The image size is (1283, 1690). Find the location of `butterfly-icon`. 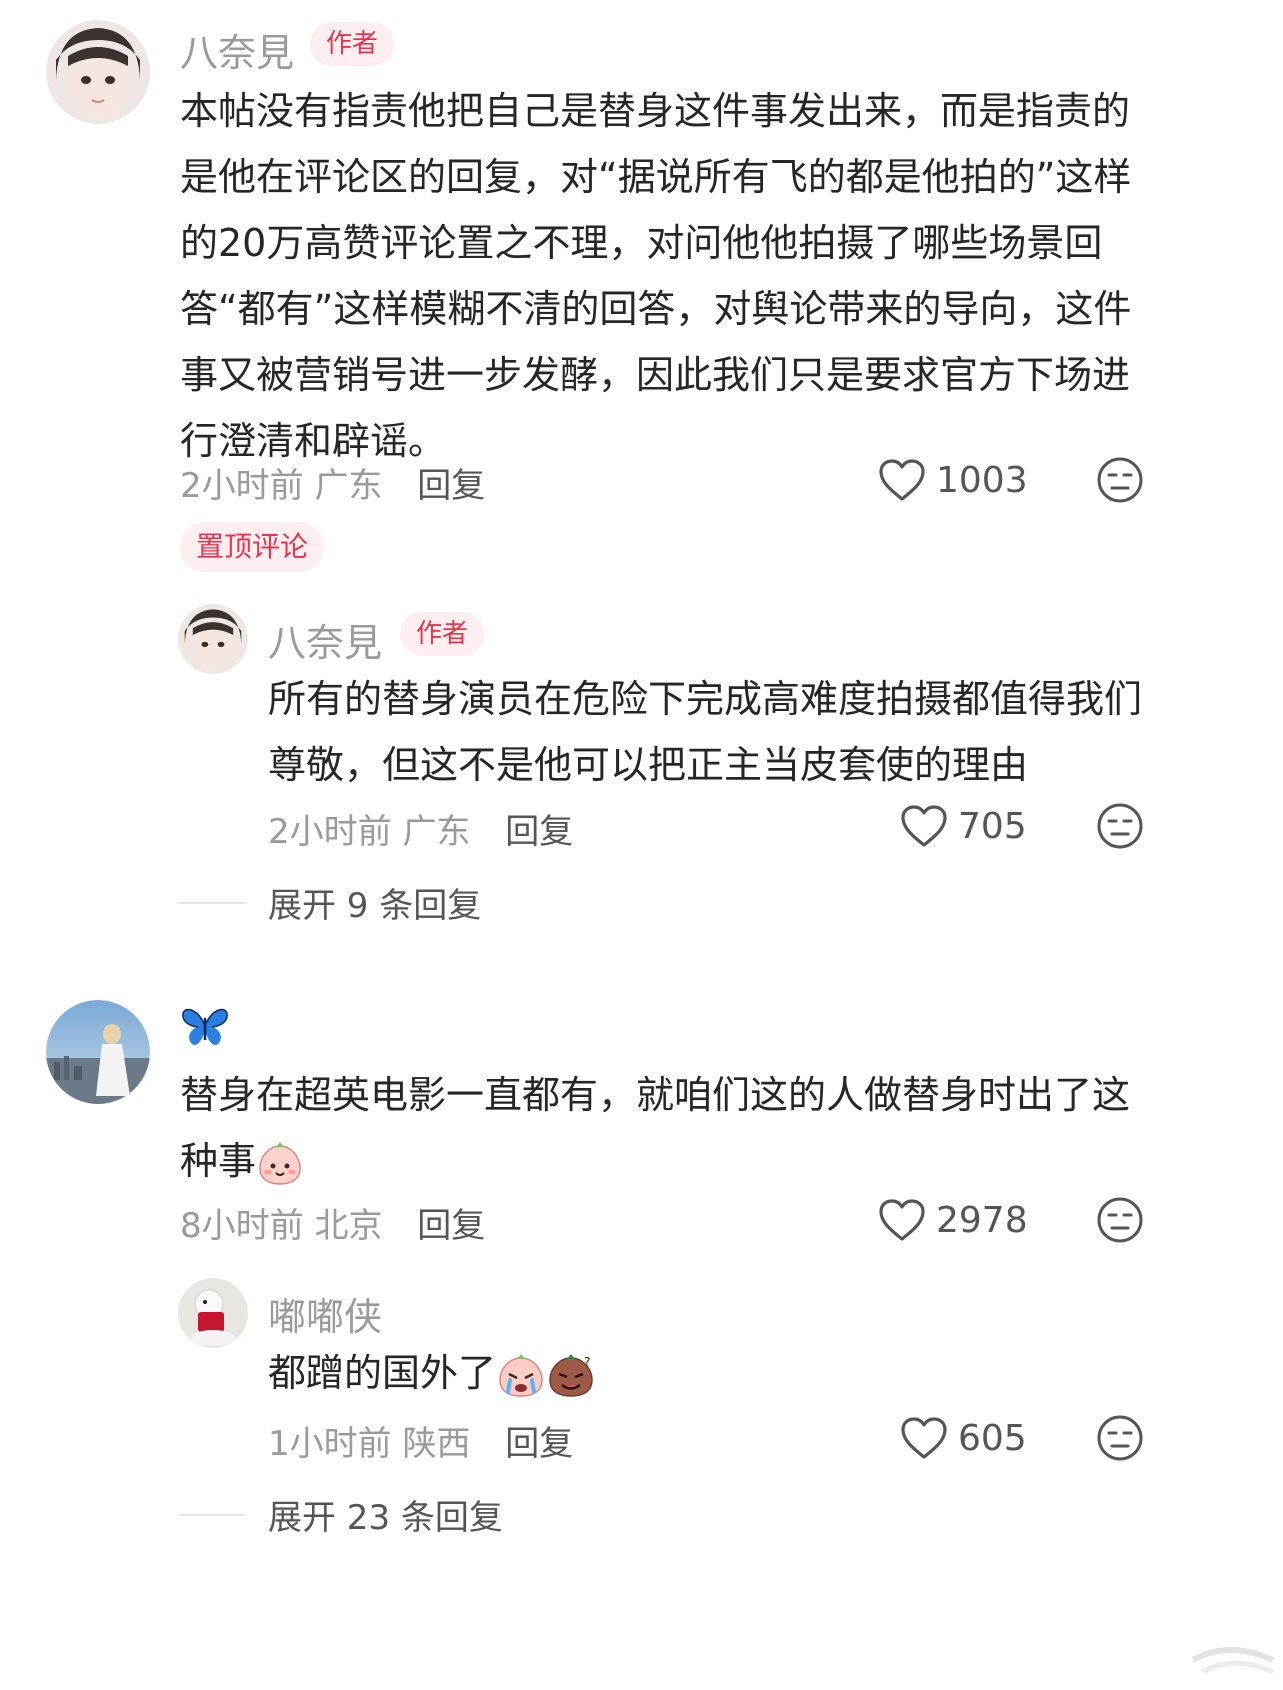

butterfly-icon is located at coordinates (205, 1026).